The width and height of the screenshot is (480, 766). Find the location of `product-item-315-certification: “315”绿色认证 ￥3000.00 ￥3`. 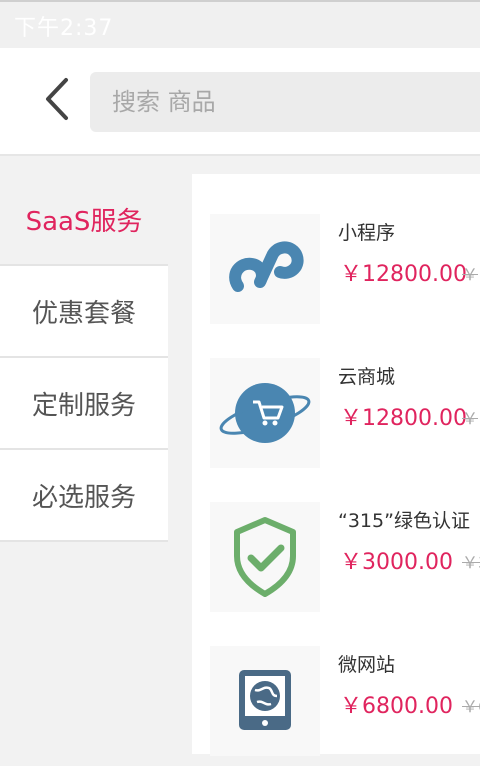

product-item-315-certification: “315”绿色认证 ￥3000.00 ￥3 is located at coordinates (336, 562).